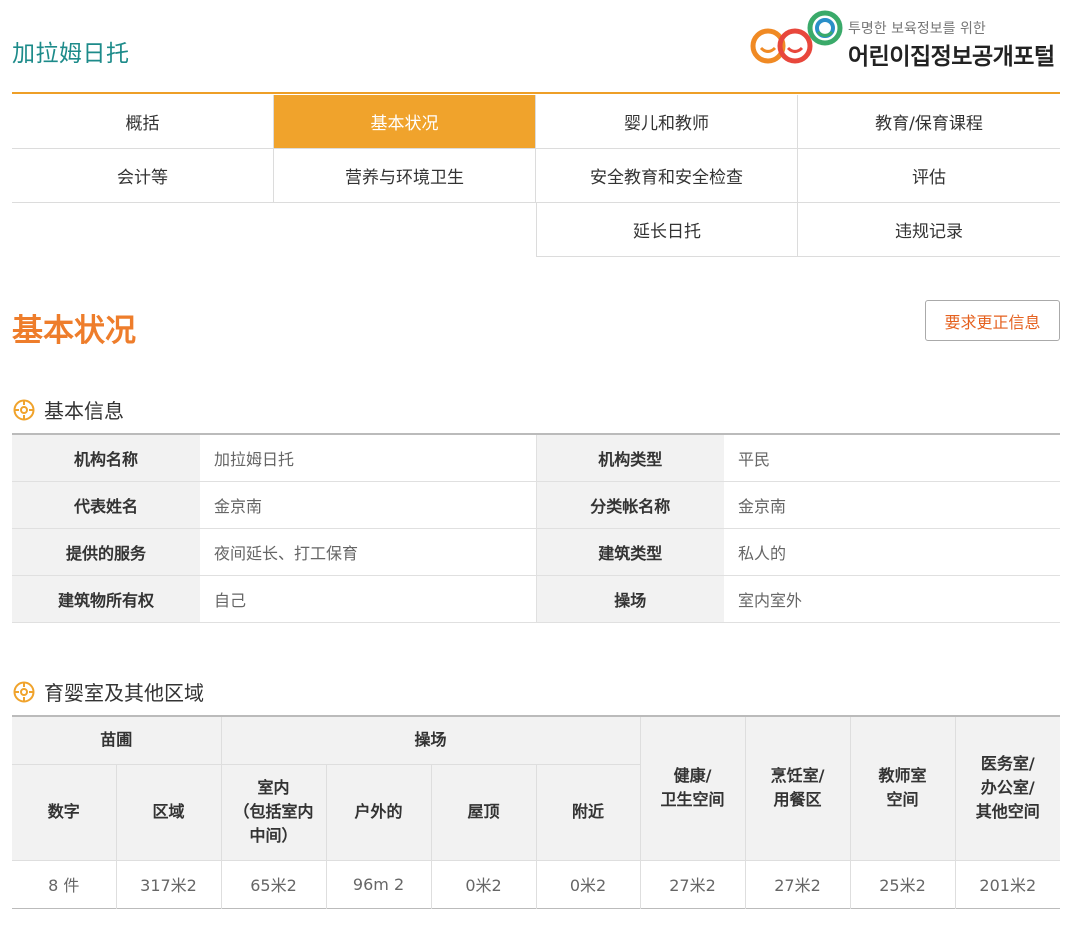 The image size is (1080, 930). Describe the element at coordinates (929, 230) in the screenshot. I see `tab-violations: 违规记录` at that location.